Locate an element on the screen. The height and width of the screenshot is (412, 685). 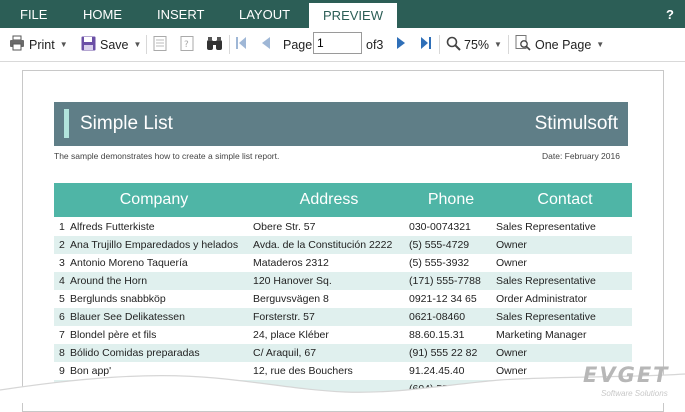
tab-preview: PREVIEW is located at coordinates (353, 15).